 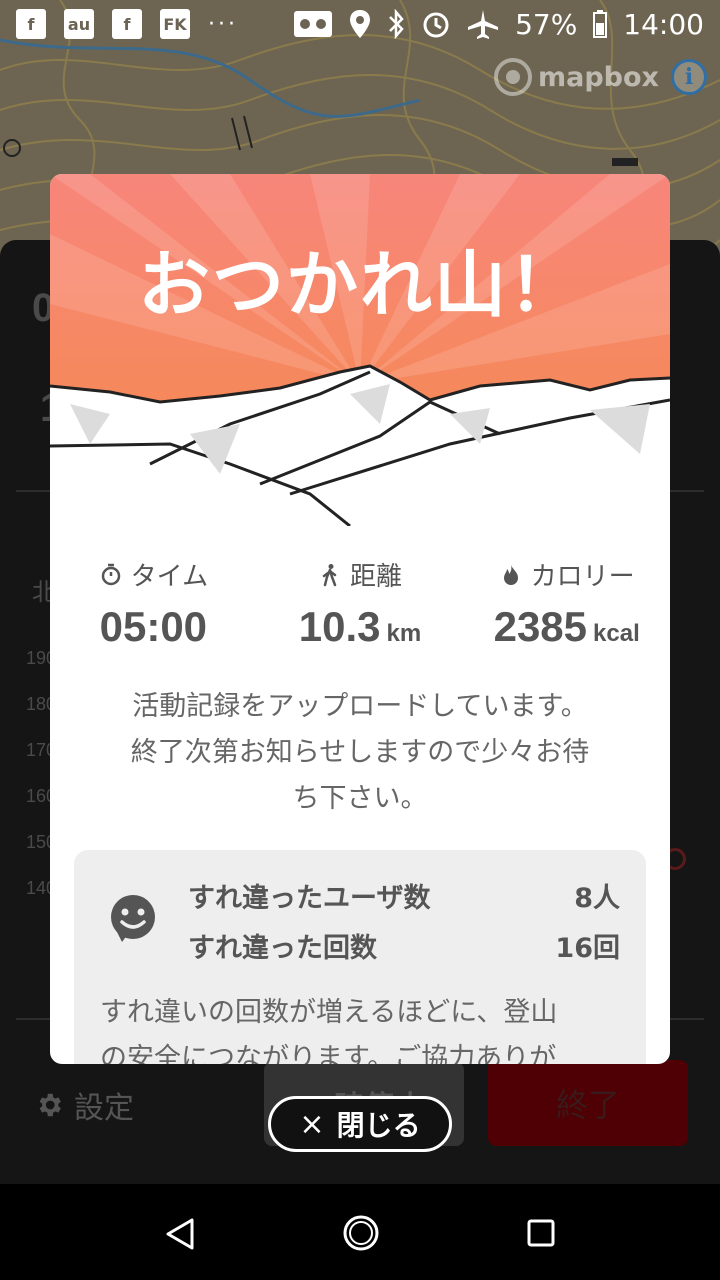 I want to click on mapbox-logo: mapbox, so click(x=579, y=77).